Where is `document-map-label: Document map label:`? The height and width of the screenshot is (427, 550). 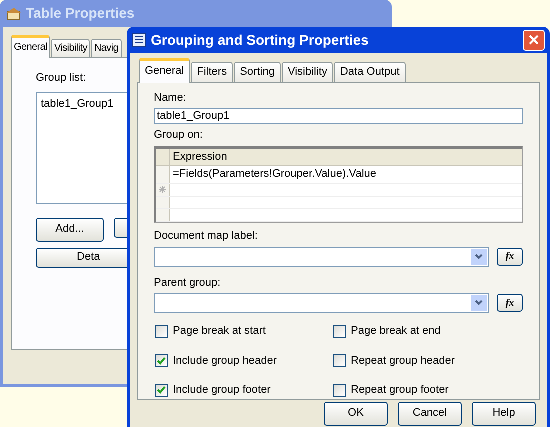
document-map-label: Document map label: is located at coordinates (206, 236).